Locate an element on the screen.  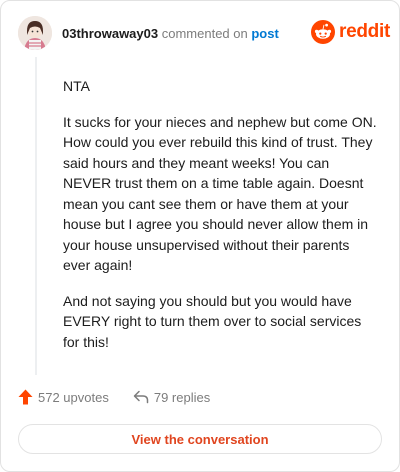
comment-header: 03throwaway03 commented on post is located at coordinates (170, 34).